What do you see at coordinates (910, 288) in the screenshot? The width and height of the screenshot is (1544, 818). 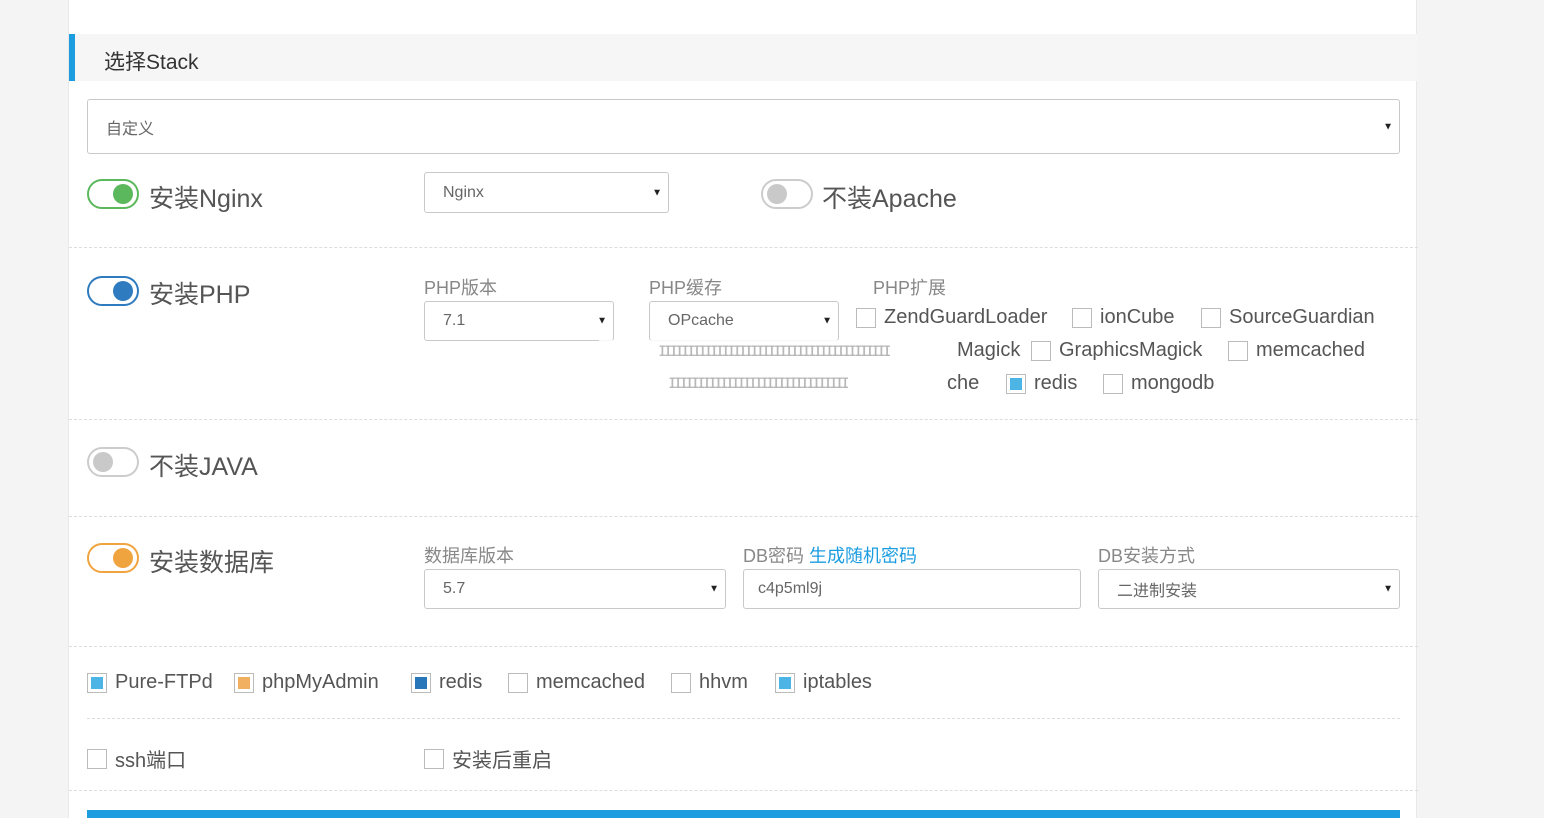 I see `php-ext-label: PHP扩展` at bounding box center [910, 288].